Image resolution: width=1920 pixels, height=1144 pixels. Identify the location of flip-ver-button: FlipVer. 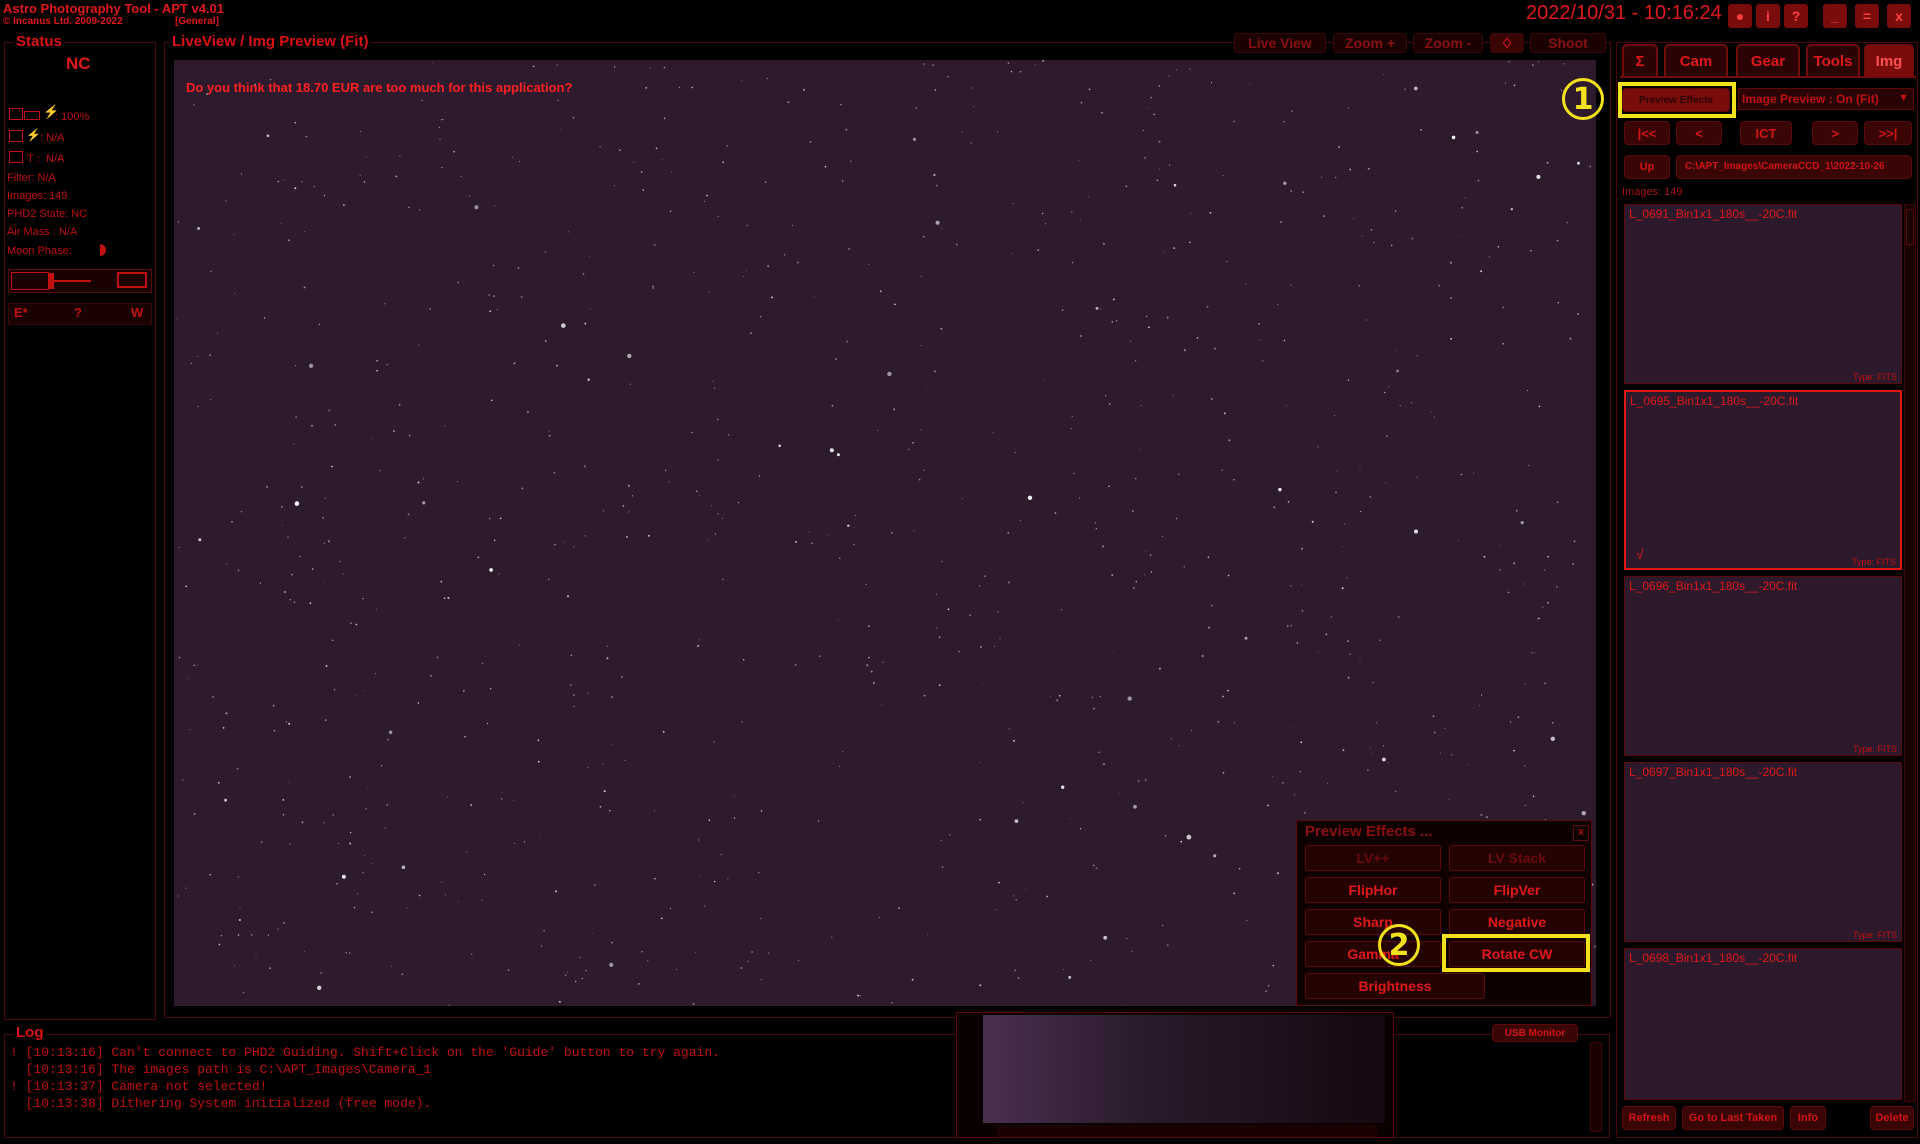
(1517, 890).